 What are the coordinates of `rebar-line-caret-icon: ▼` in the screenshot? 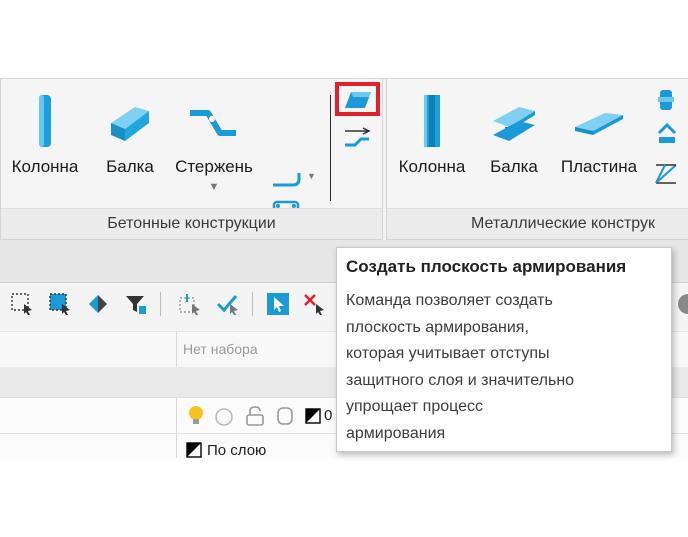 It's located at (311, 176).